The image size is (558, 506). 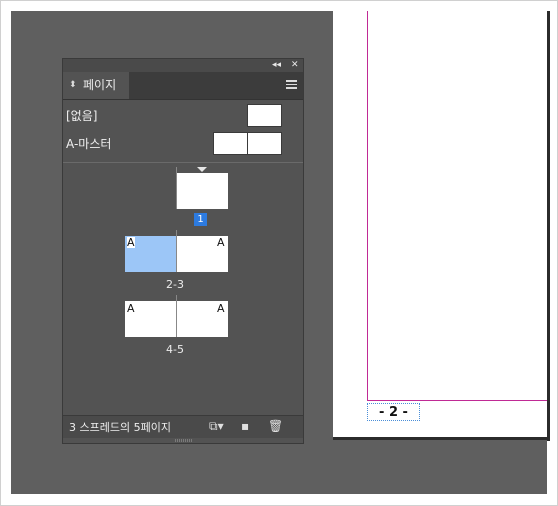 I want to click on page-number-1: 1, so click(x=200, y=219).